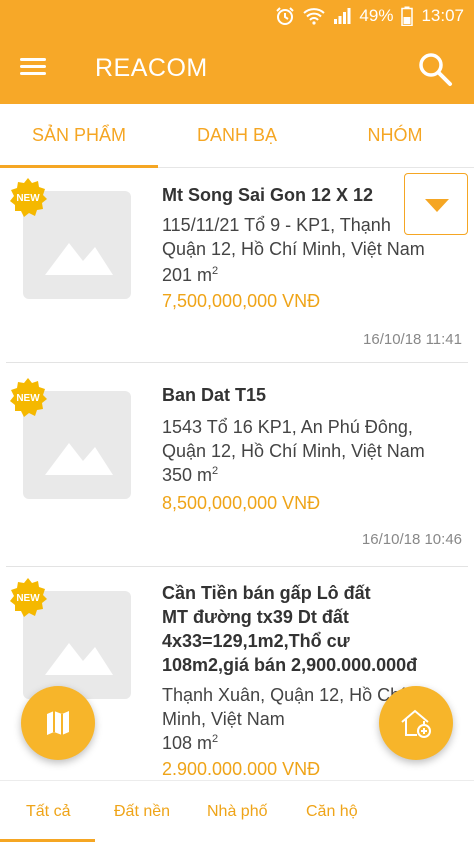  I want to click on listing-title-line2: MT đường tx39 Dt đất, so click(255, 617).